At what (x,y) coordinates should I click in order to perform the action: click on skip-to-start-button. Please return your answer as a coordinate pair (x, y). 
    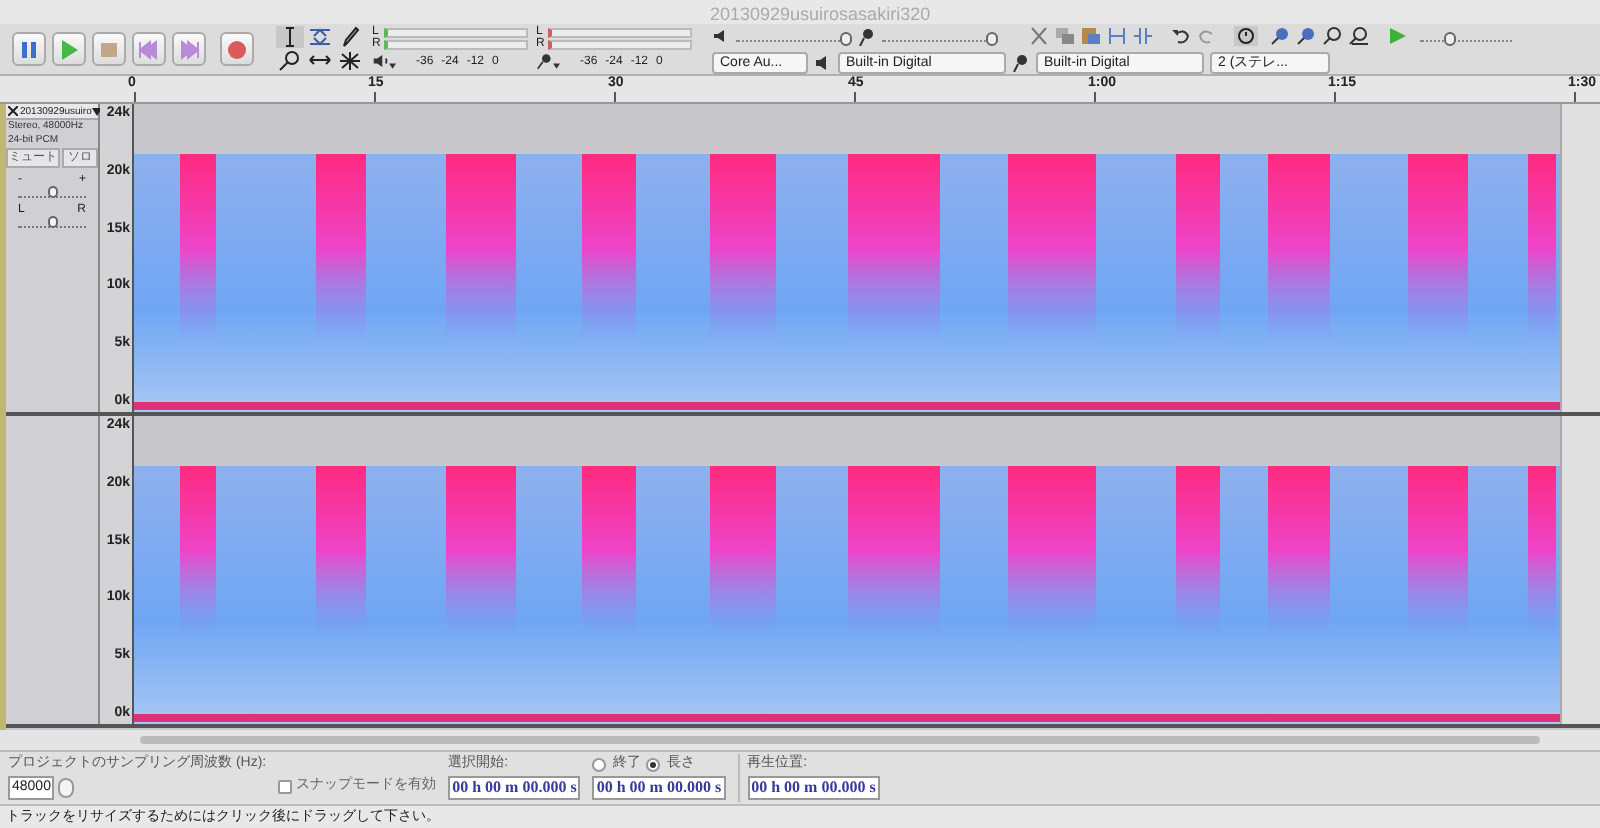
    Looking at the image, I should click on (149, 49).